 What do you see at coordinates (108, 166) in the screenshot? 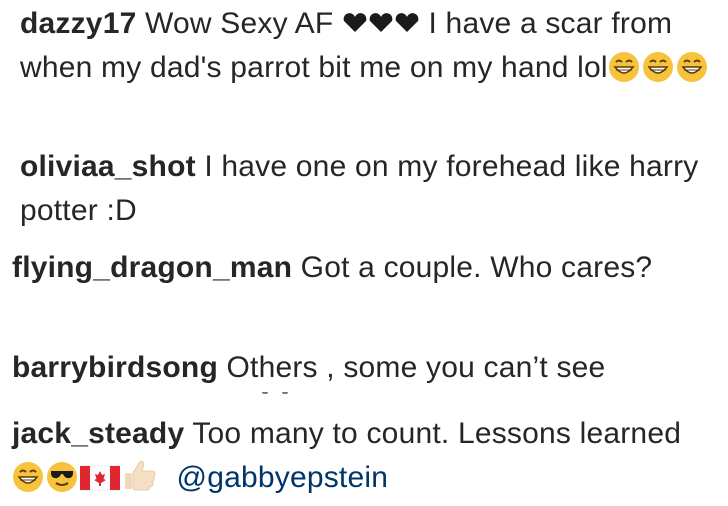
I see `comment-username: oliviaa_shot` at bounding box center [108, 166].